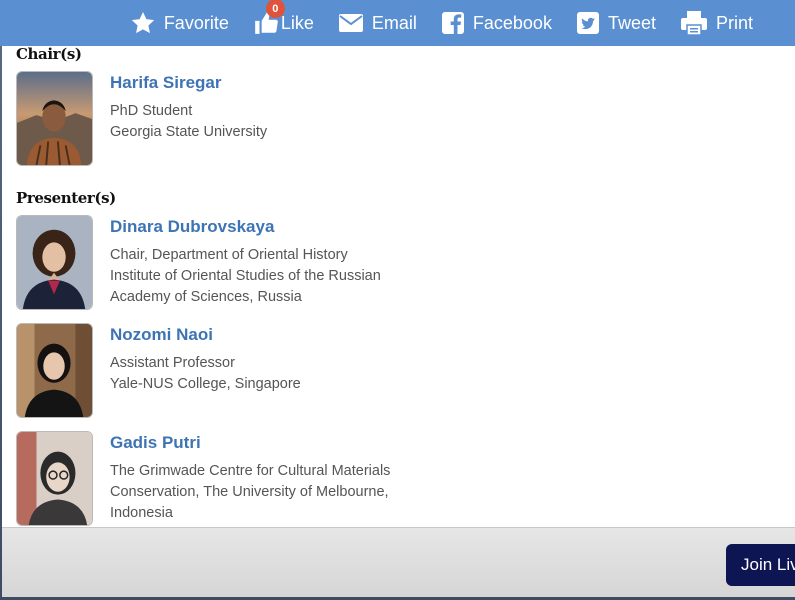 Image resolution: width=795 pixels, height=600 pixels. Describe the element at coordinates (205, 384) in the screenshot. I see `person-affiliation: Yale-NUS College, Singapore` at that location.